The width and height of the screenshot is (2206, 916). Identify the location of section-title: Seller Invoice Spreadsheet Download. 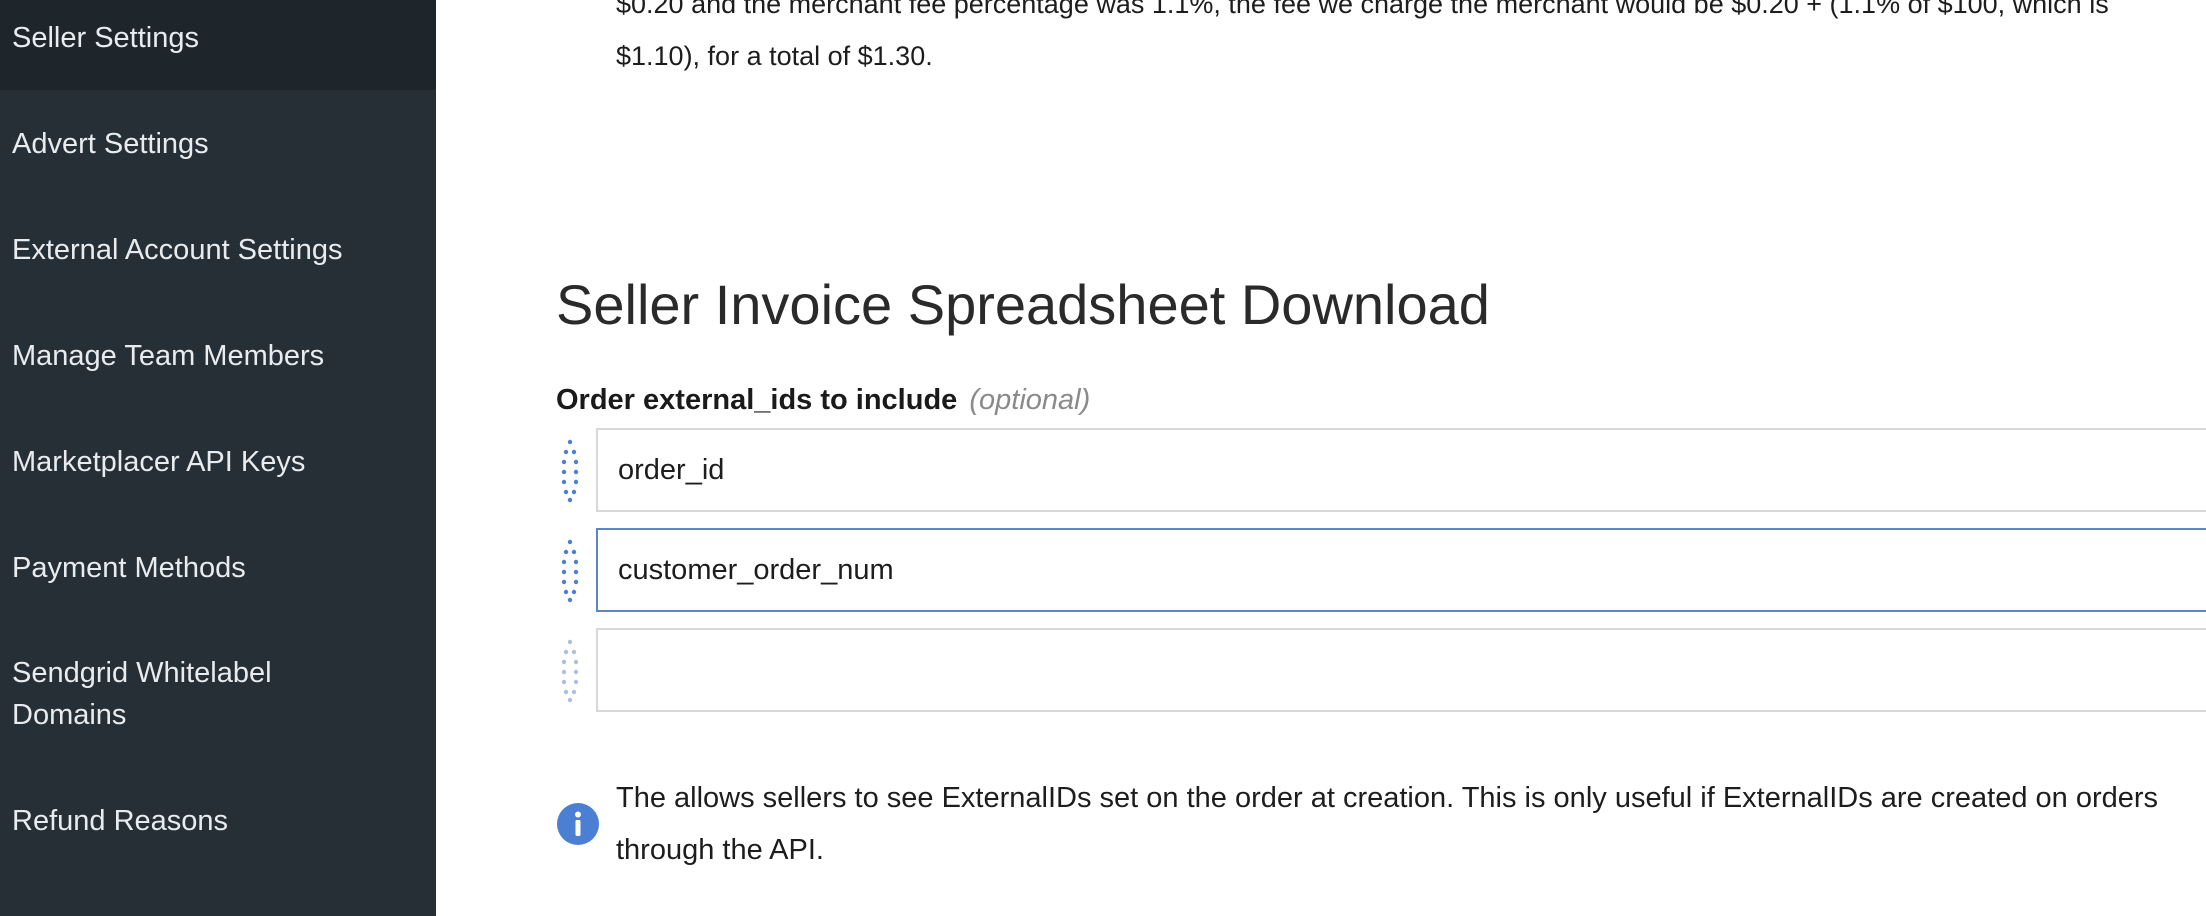
(1023, 304).